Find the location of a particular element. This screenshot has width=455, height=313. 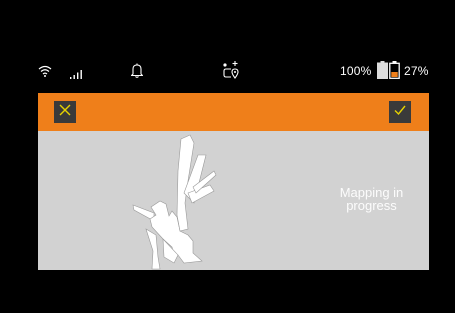

status-bar: 100% 27% is located at coordinates (227, 71).